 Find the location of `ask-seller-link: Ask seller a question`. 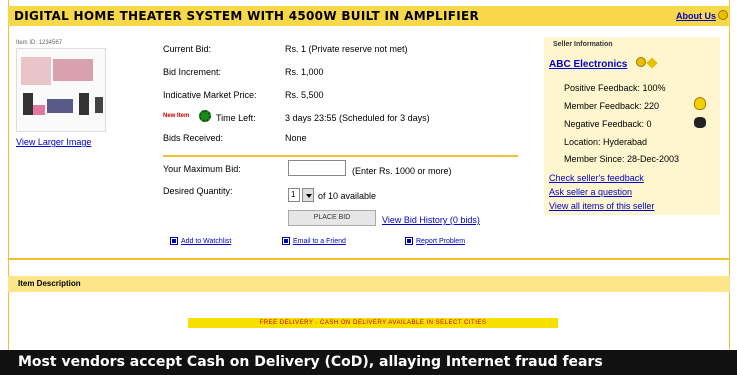

ask-seller-link: Ask seller a question is located at coordinates (590, 192).